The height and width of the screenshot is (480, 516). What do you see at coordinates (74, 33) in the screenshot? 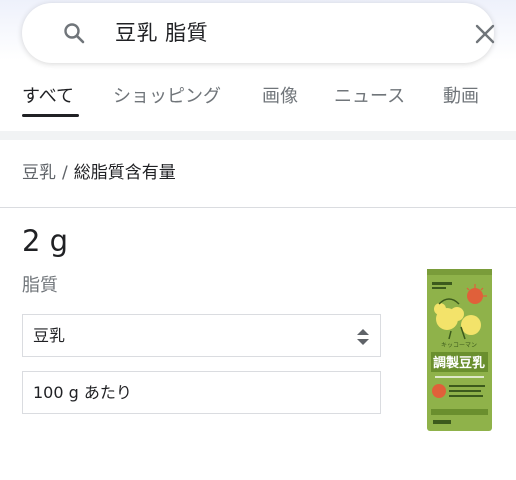
I see `search-icon` at bounding box center [74, 33].